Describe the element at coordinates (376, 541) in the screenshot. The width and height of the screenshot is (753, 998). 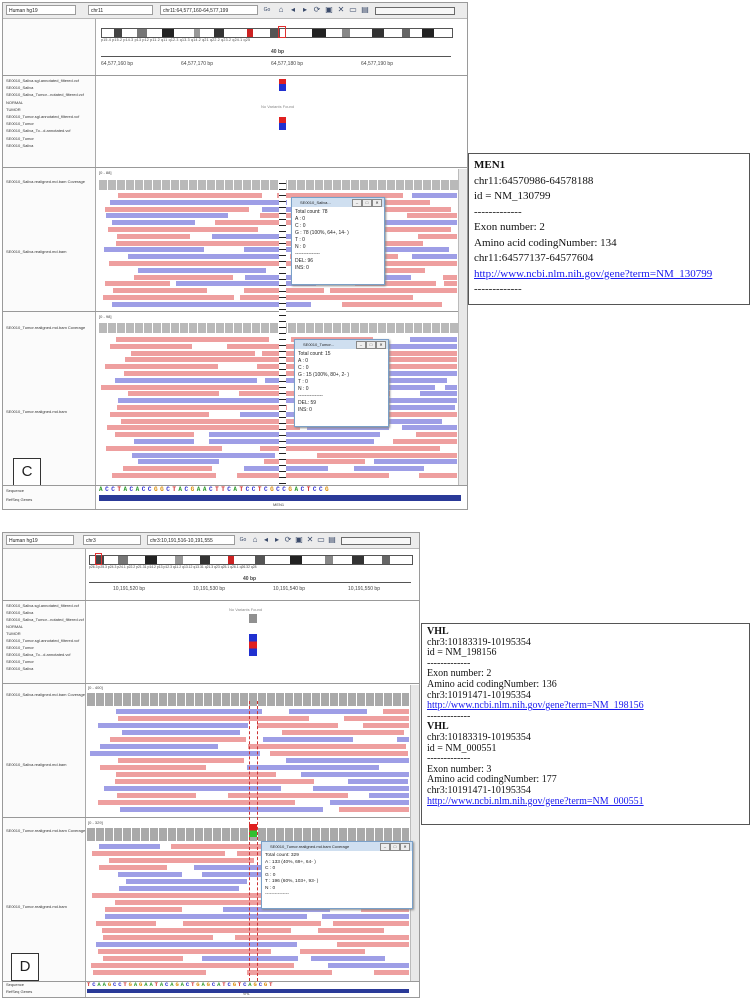
I see `zoom-slider` at that location.